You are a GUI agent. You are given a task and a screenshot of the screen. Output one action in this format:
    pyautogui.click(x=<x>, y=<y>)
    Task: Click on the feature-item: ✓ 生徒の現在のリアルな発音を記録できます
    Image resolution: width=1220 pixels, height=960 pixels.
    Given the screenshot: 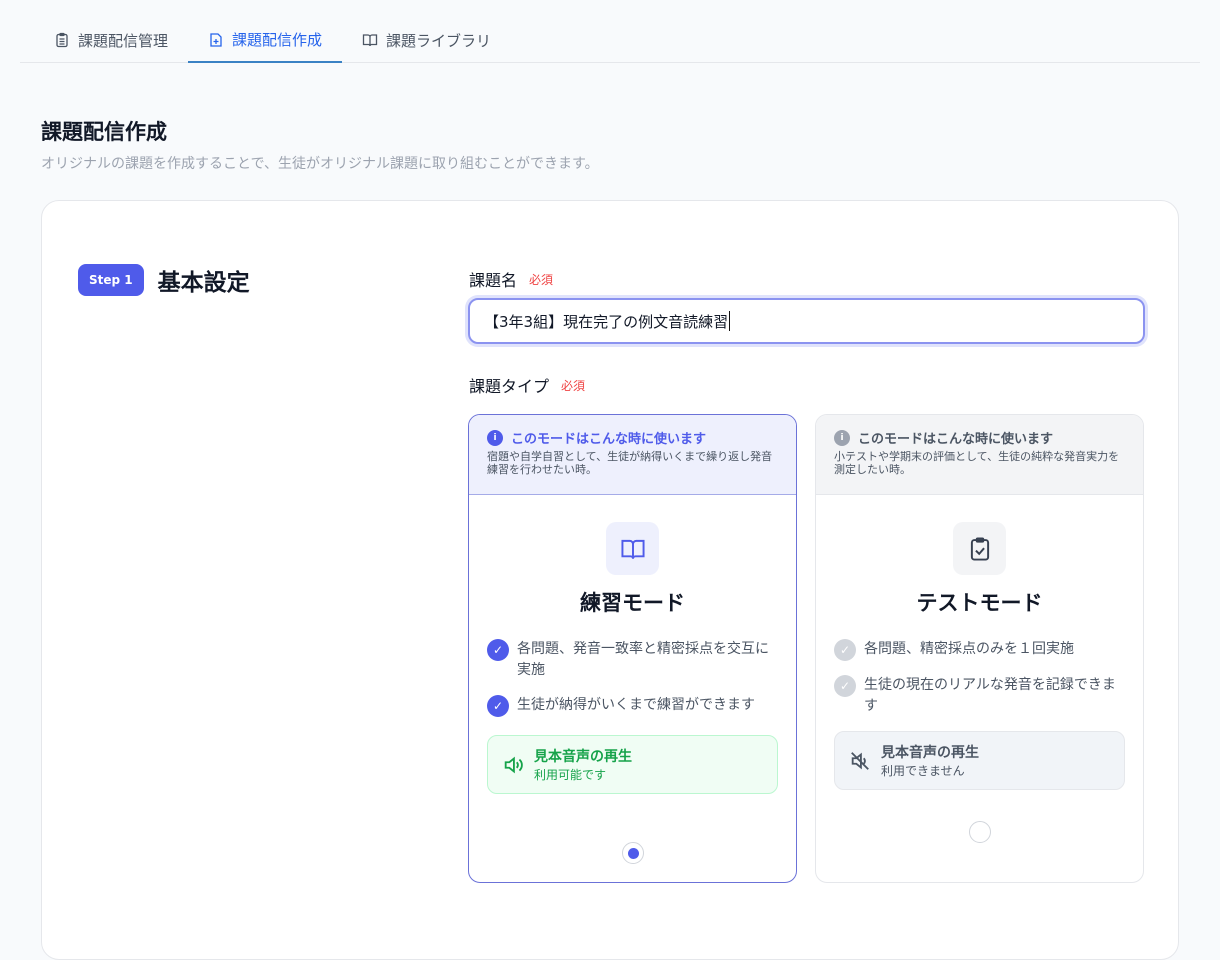 What is the action you would take?
    pyautogui.click(x=979, y=696)
    